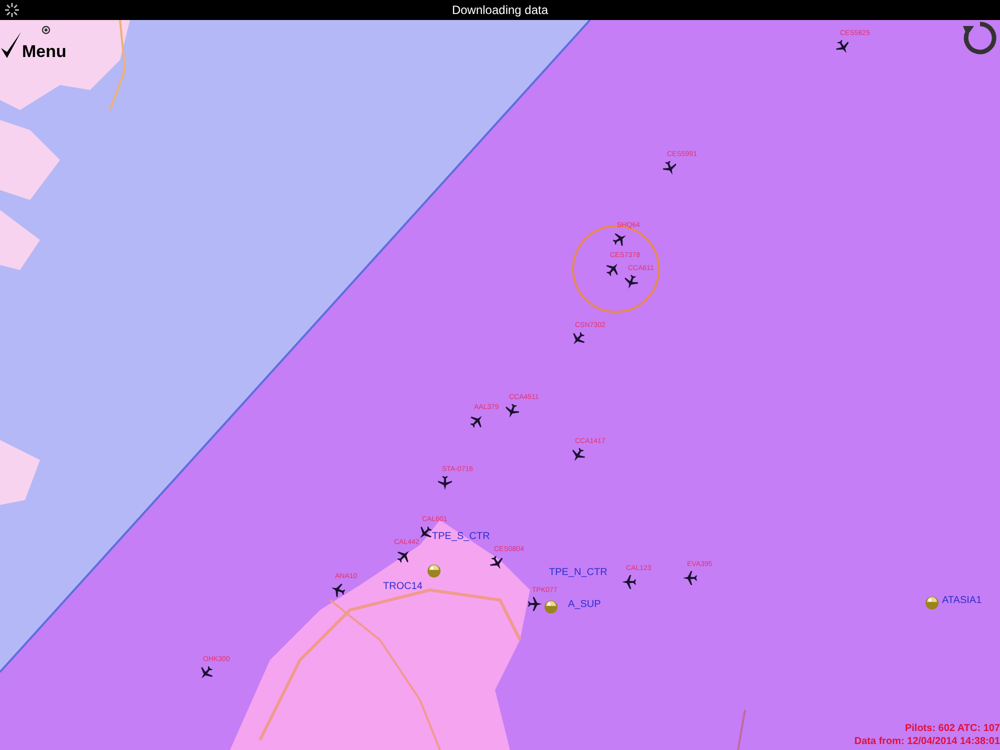 This screenshot has height=750, width=1000. I want to click on atc-label: ATASIA1, so click(962, 601).